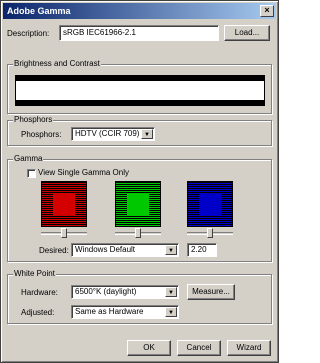  I want to click on red-gamma-solid, so click(64, 204).